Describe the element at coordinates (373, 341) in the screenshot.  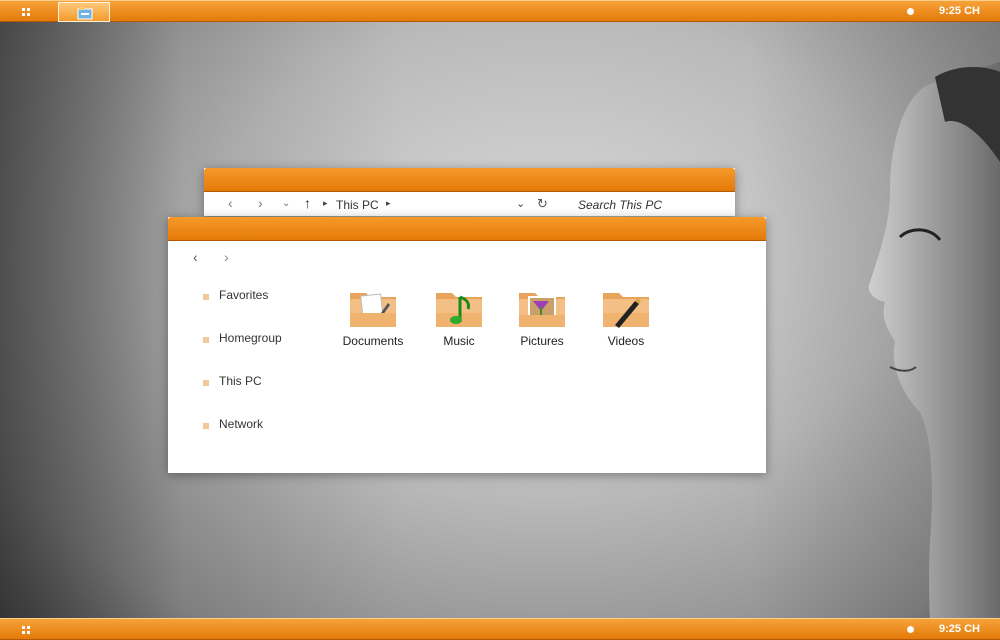
I see `folder-label: Documents` at that location.